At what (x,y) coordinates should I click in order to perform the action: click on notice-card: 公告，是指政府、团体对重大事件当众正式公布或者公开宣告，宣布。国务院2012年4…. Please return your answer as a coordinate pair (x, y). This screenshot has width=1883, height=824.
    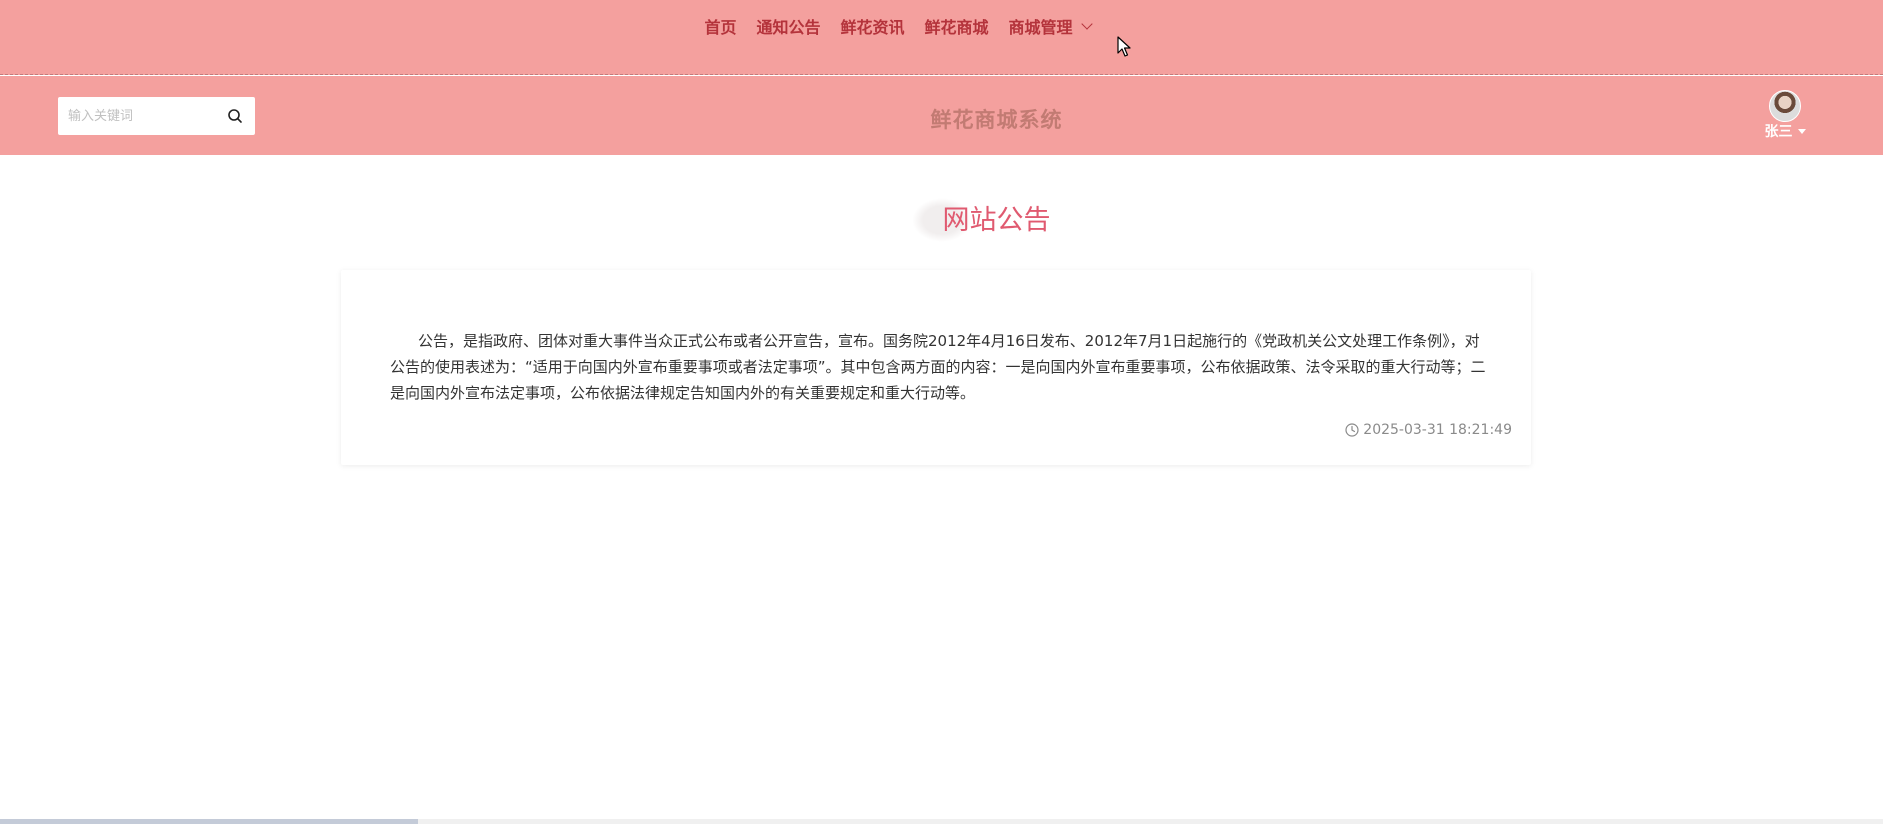
    Looking at the image, I should click on (936, 367).